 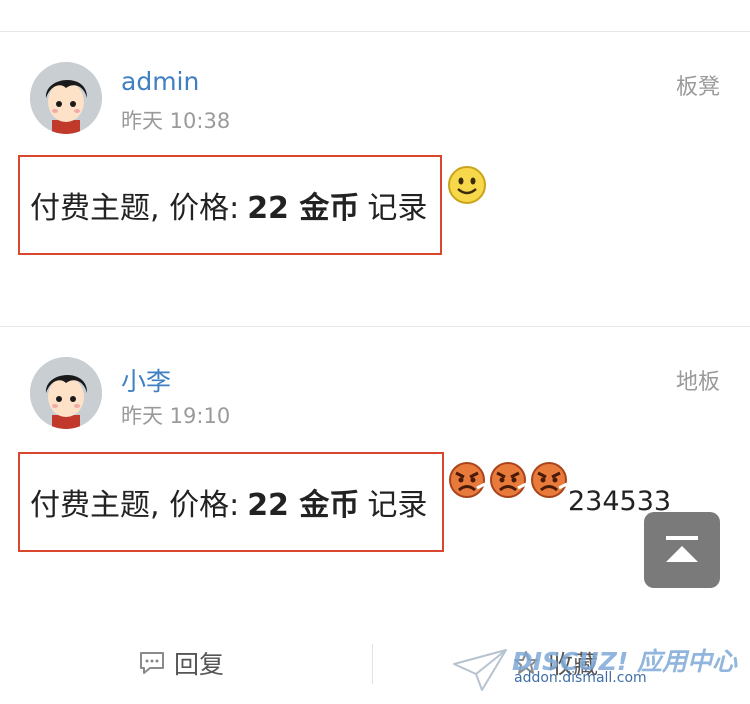 I want to click on reply-button: 回复, so click(x=181, y=663).